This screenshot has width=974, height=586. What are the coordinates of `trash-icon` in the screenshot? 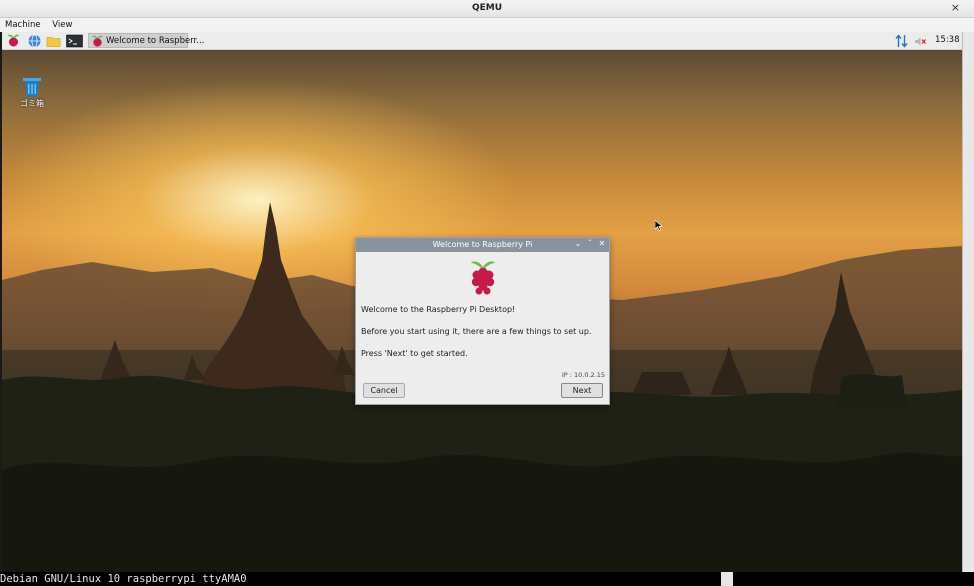 It's located at (32, 87).